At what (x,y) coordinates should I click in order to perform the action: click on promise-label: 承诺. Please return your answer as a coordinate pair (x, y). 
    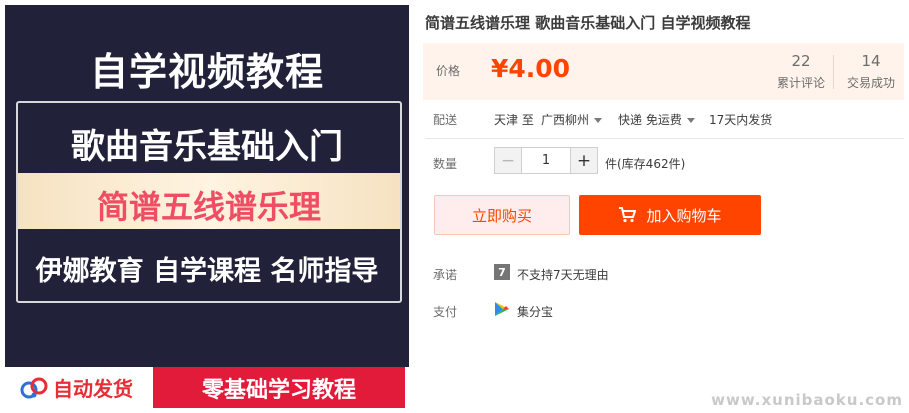
    Looking at the image, I should click on (445, 275).